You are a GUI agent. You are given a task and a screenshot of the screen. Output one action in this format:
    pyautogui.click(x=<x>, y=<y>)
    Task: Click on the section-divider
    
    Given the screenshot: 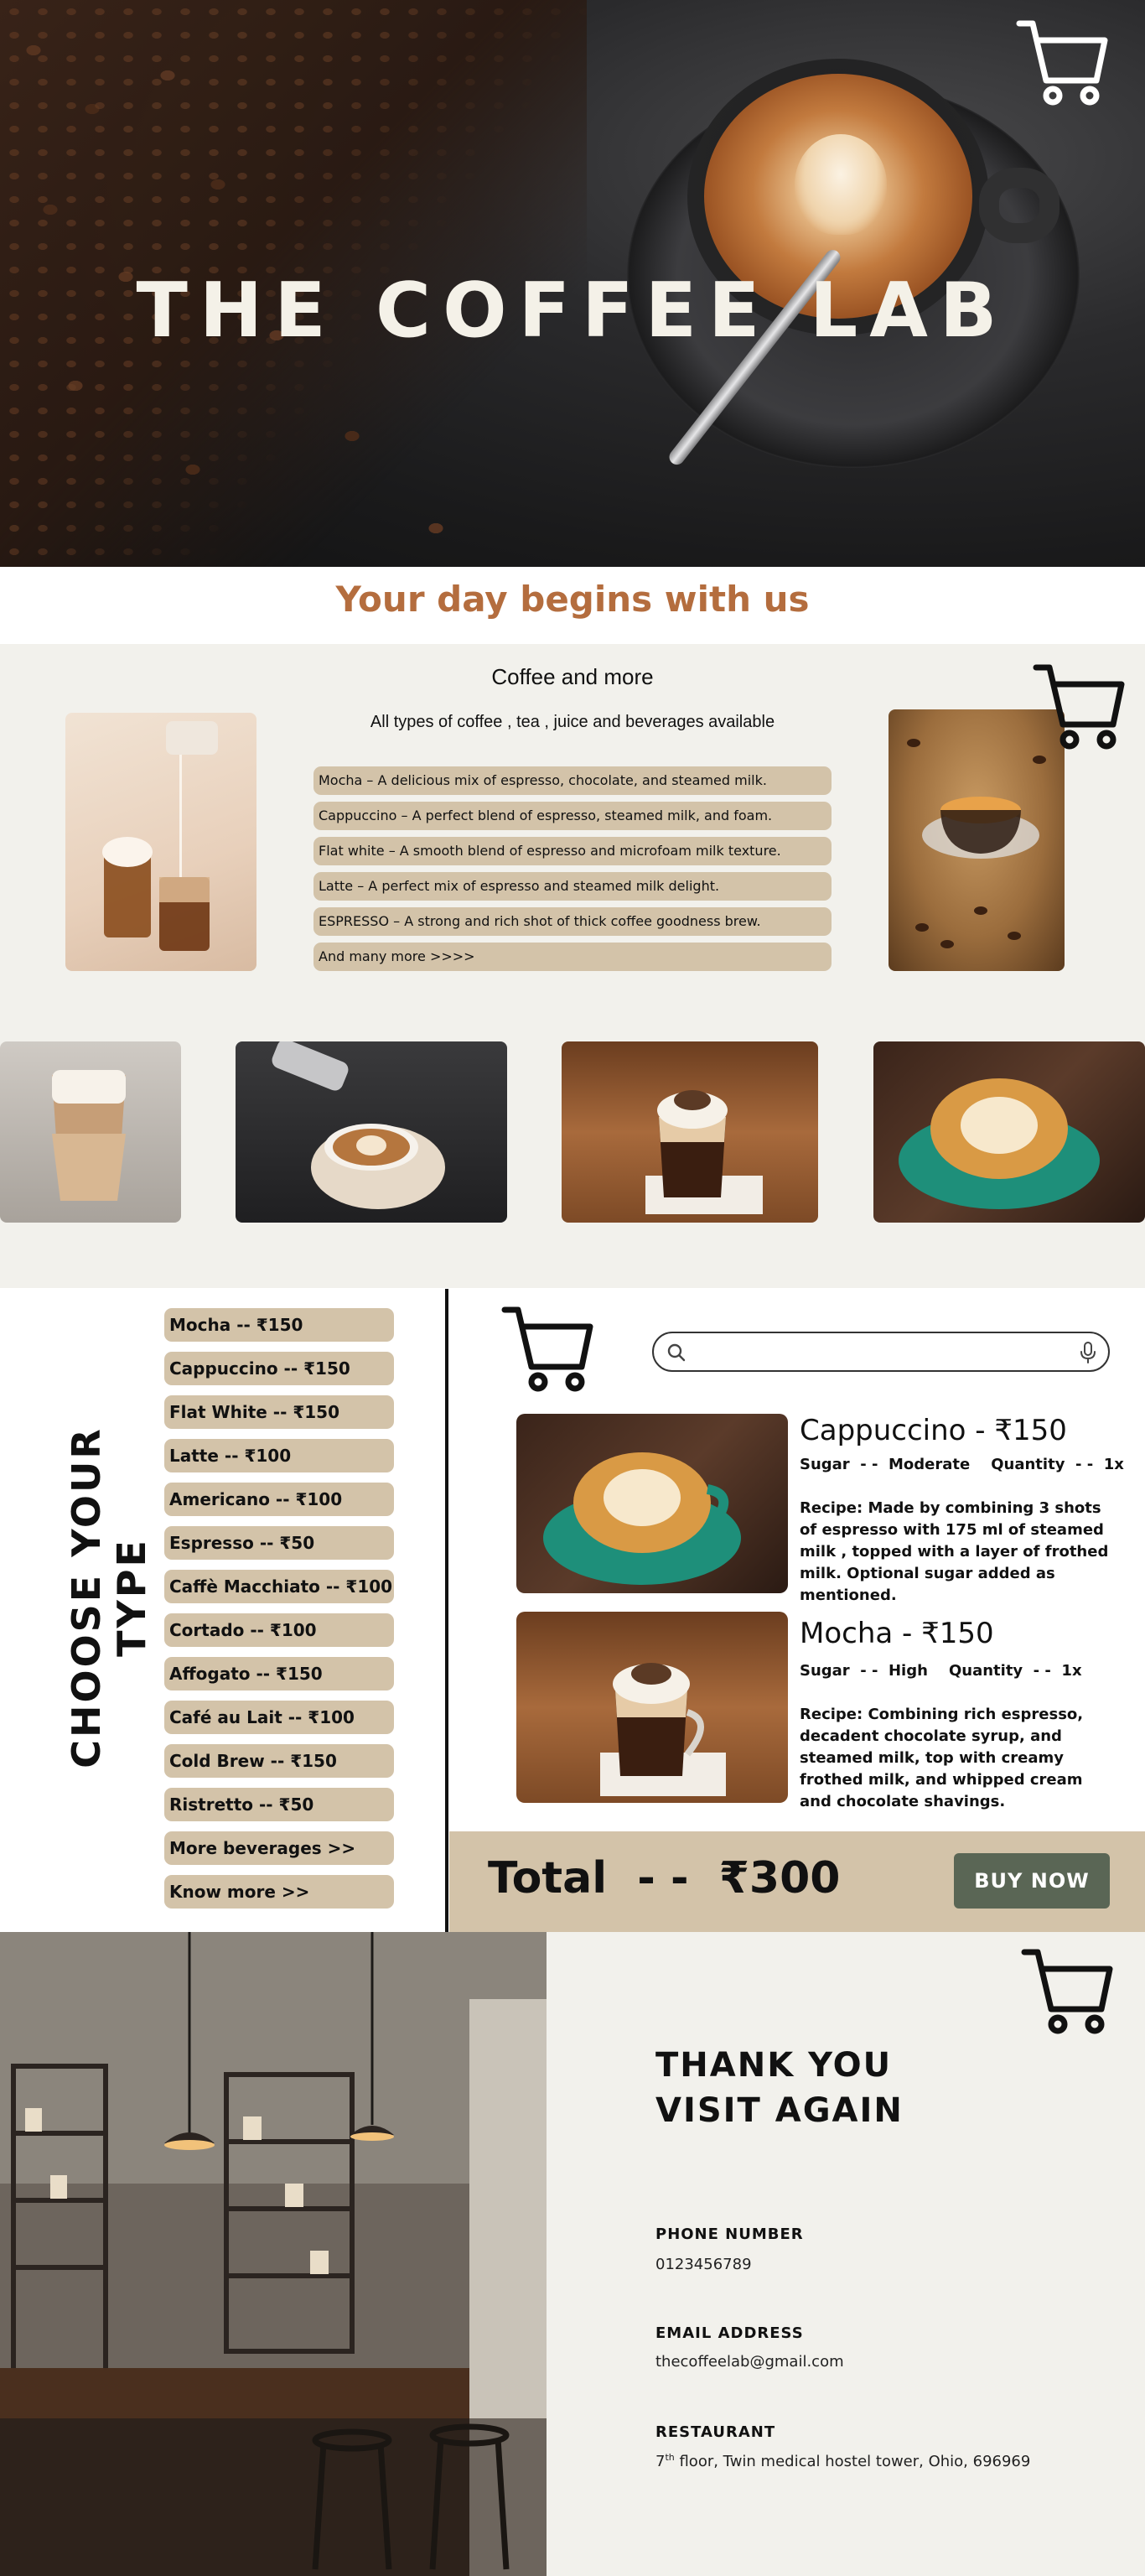 What is the action you would take?
    pyautogui.click(x=447, y=1610)
    